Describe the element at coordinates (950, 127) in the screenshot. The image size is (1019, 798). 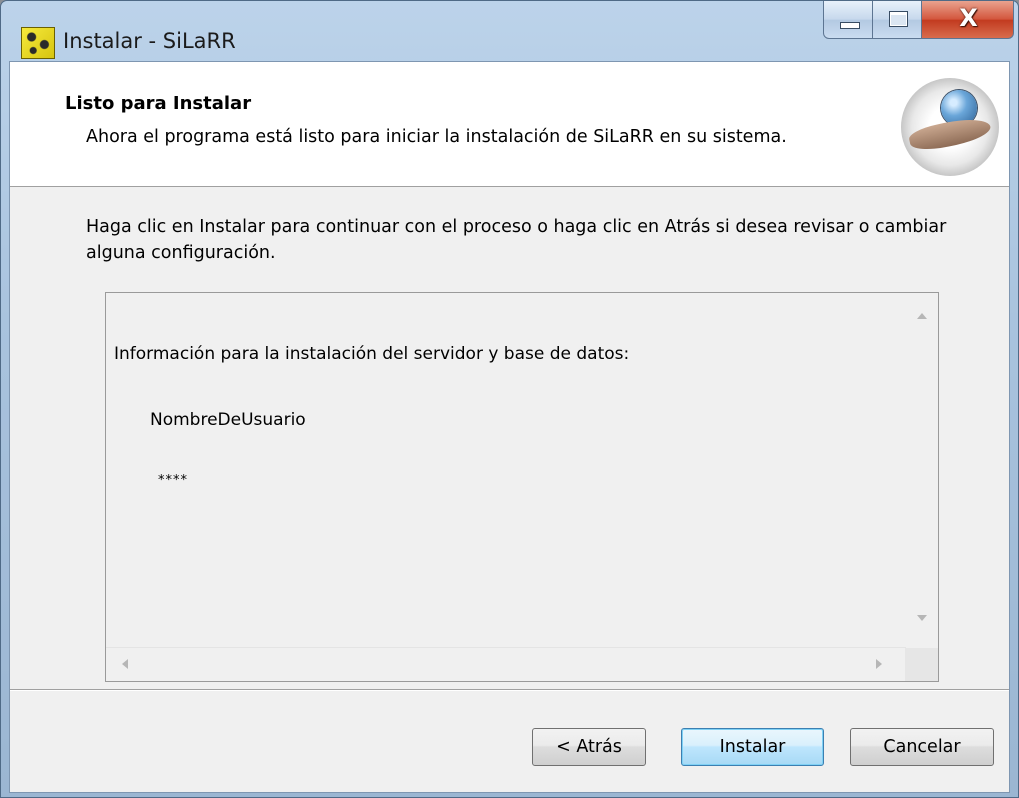
I see `globe-in-hand-icon` at that location.